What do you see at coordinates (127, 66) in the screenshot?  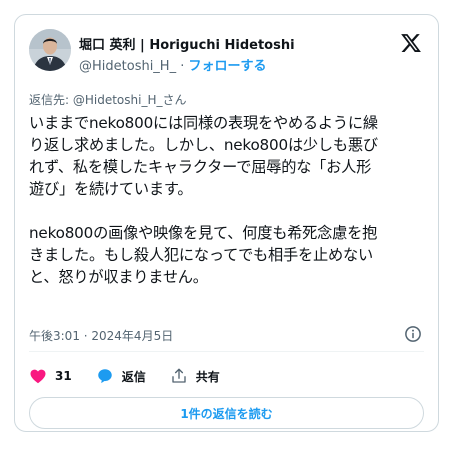 I see `author-handle: @Hidetoshi_H_` at bounding box center [127, 66].